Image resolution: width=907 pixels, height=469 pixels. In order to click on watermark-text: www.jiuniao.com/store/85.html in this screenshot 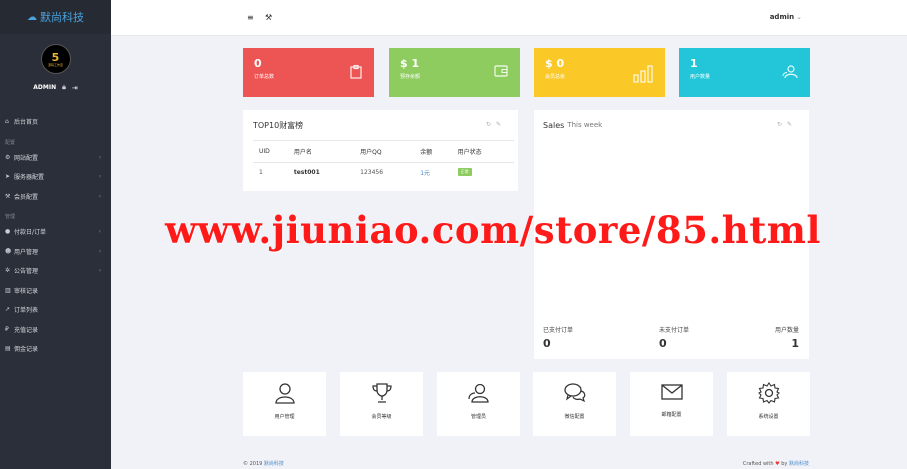, I will do `click(493, 230)`.